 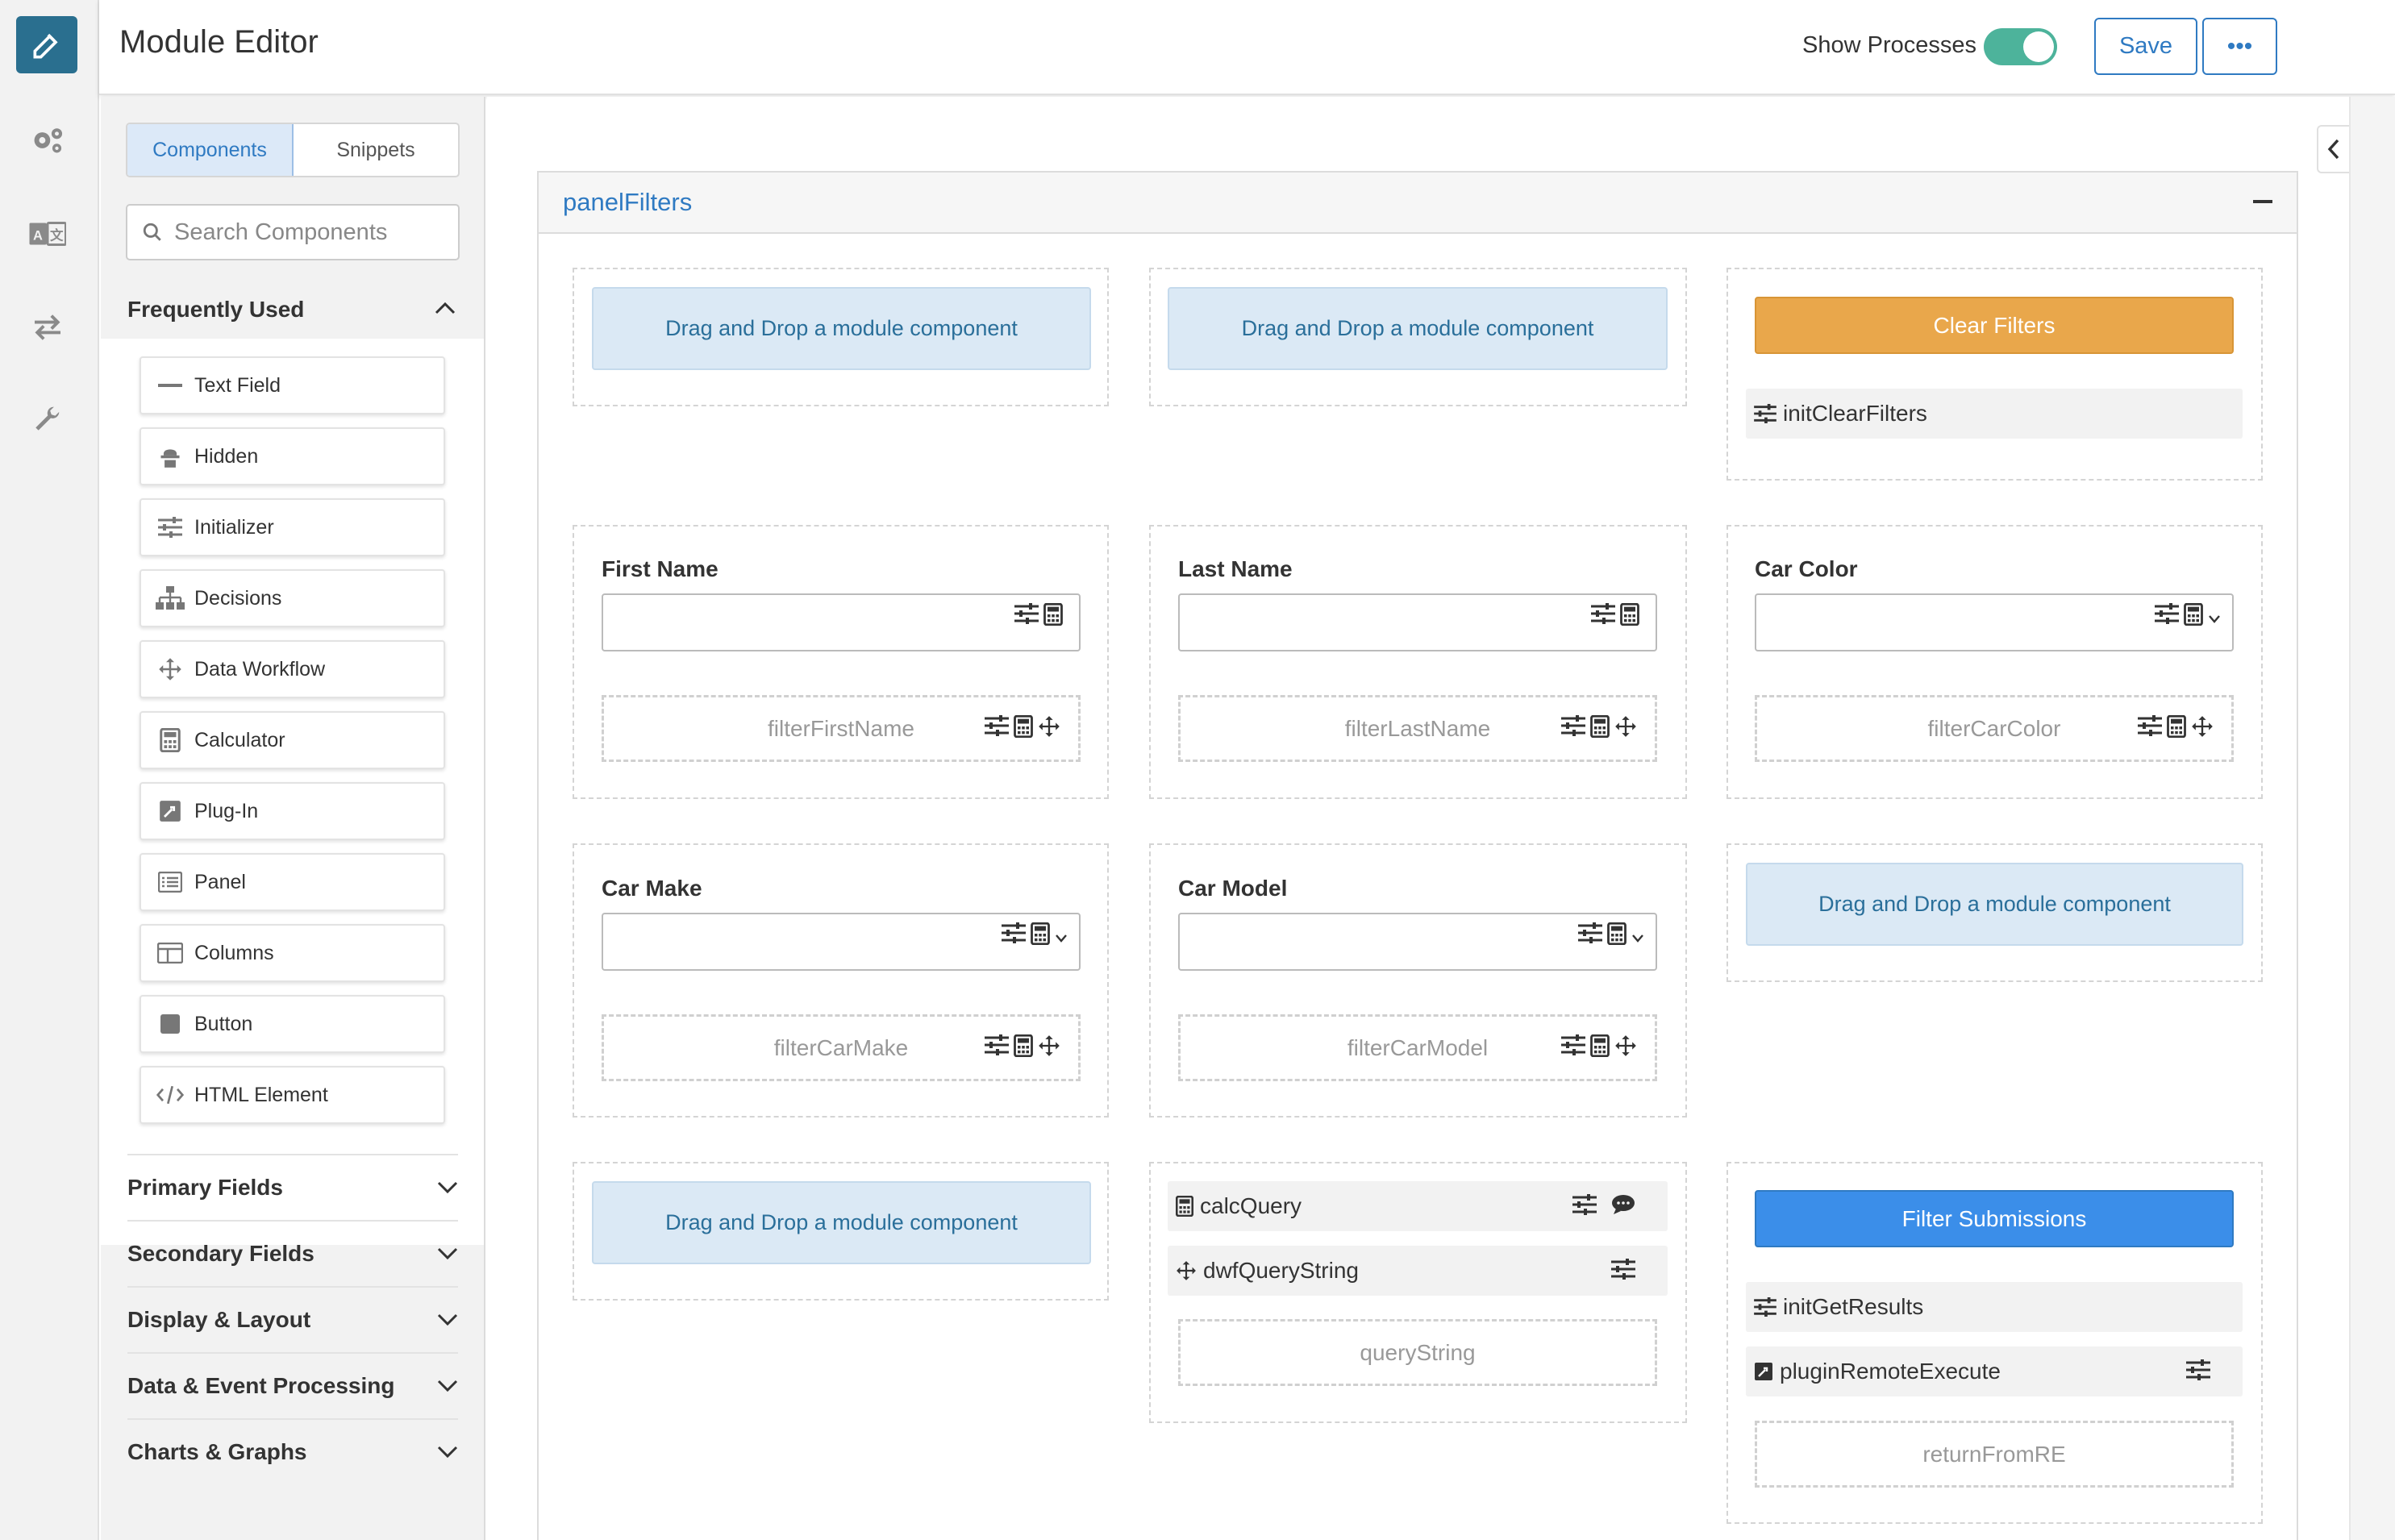 What do you see at coordinates (1995, 728) in the screenshot?
I see `hidden-field: filterCarColor` at bounding box center [1995, 728].